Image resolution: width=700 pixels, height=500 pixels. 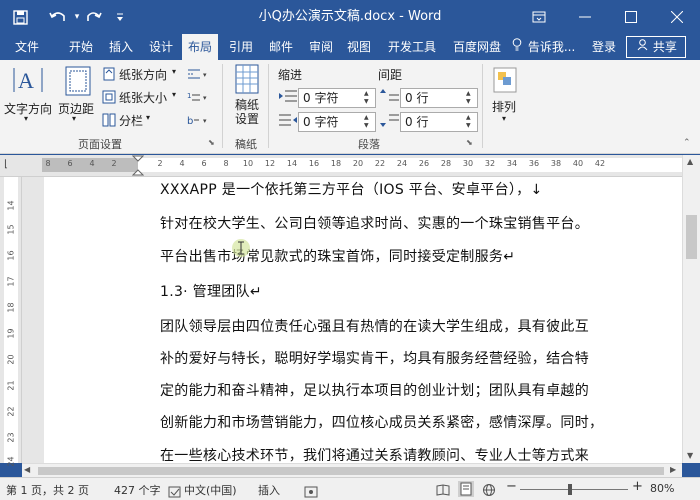 I want to click on document-line: 补的爱好与特长，聪明好学塌实肯干，均具有服务经营经验，结合特, so click(x=374, y=358).